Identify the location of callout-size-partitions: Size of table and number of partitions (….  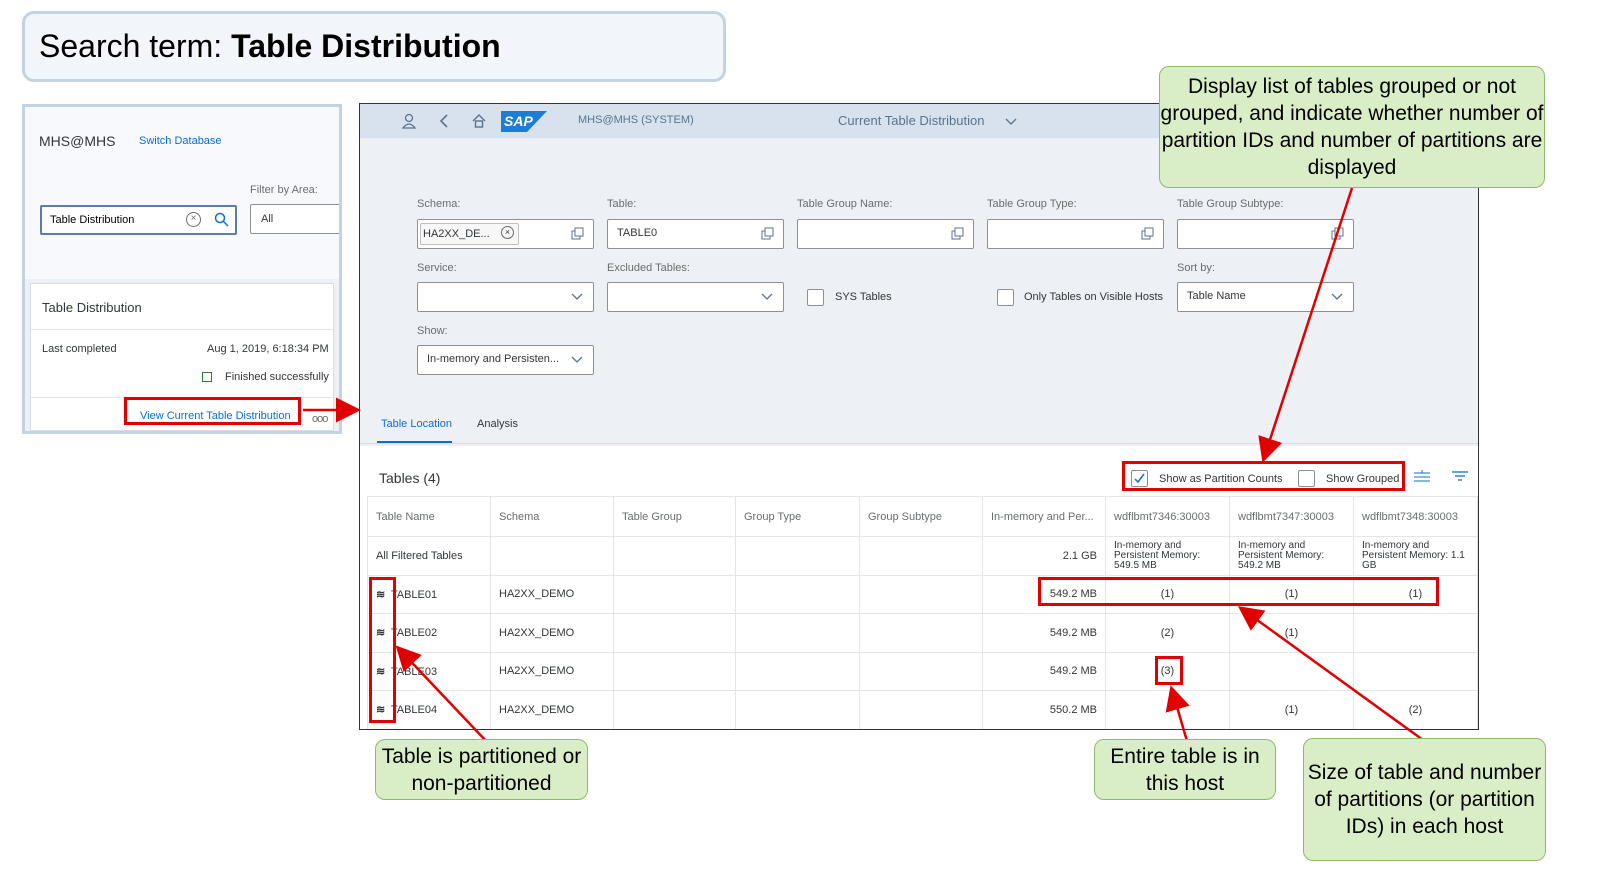
(1424, 799).